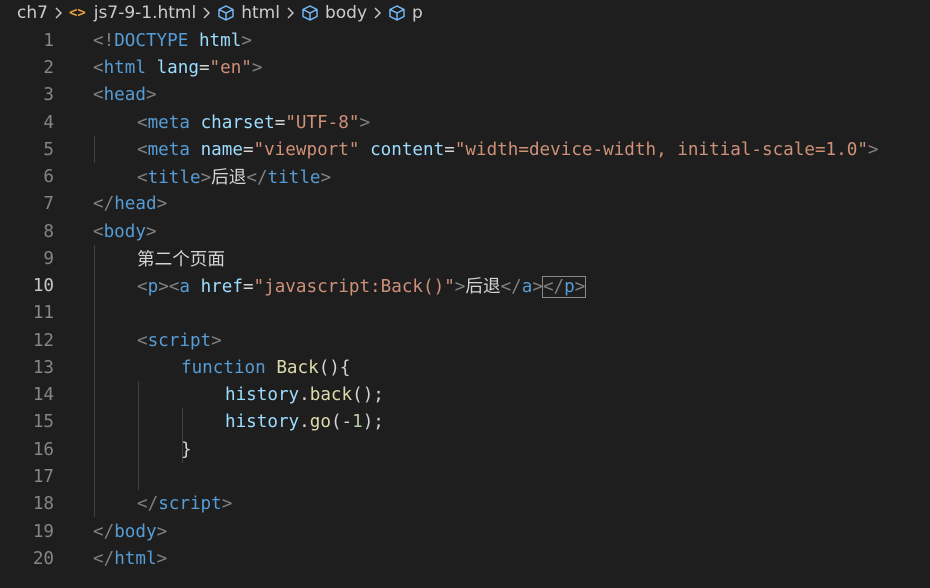  What do you see at coordinates (43, 312) in the screenshot?
I see `line-number: 11` at bounding box center [43, 312].